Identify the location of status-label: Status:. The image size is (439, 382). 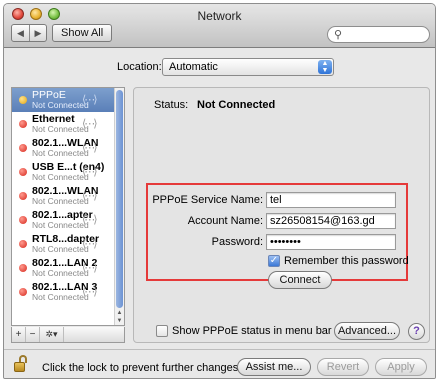
(171, 105).